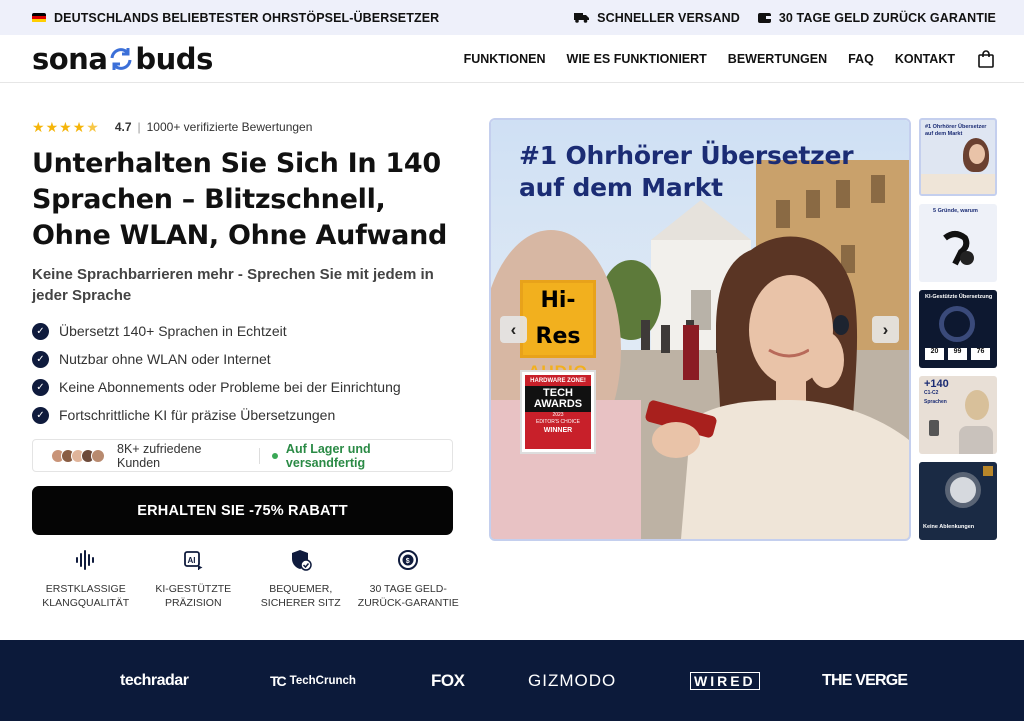 This screenshot has height=721, width=1024. Describe the element at coordinates (958, 415) in the screenshot. I see `thumbnail-4: +140 C1-C2 Sprachen` at that location.